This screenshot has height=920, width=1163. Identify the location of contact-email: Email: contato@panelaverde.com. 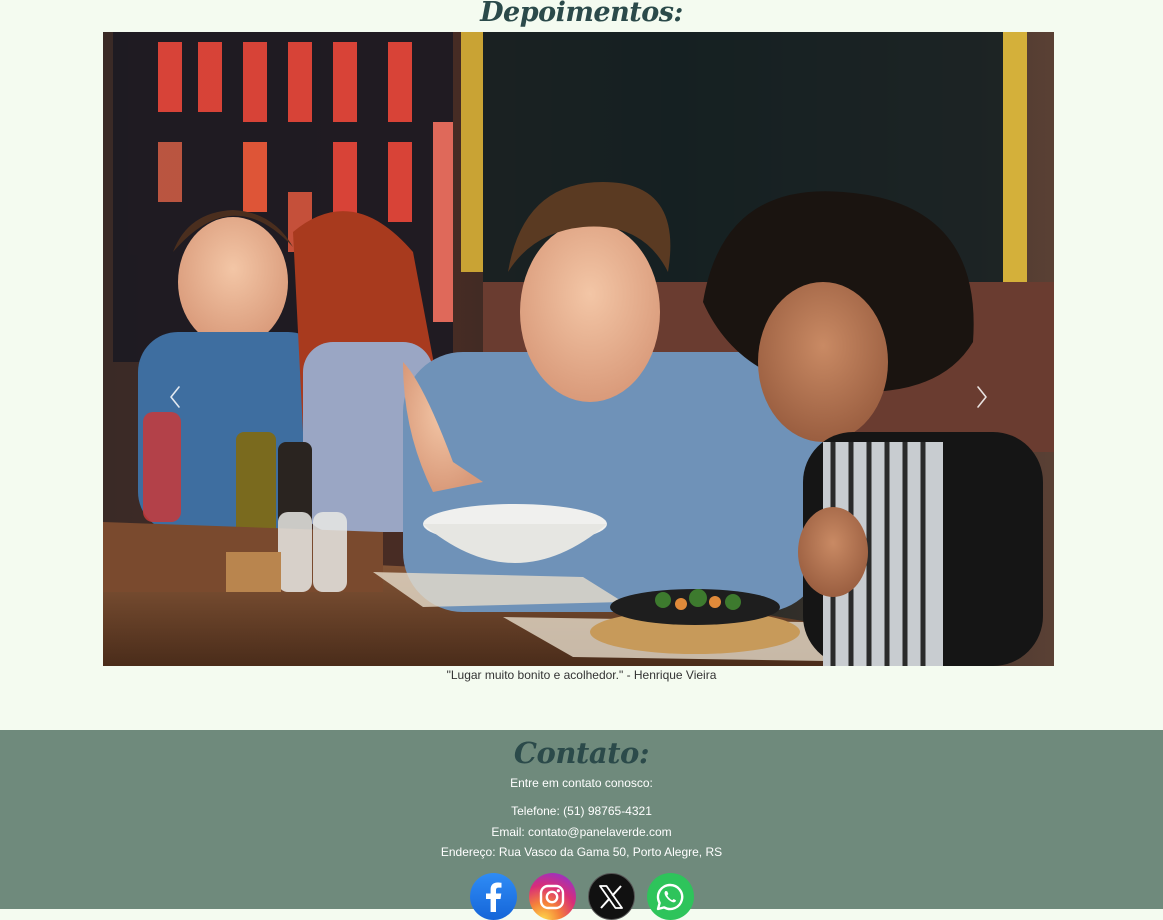
(581, 832).